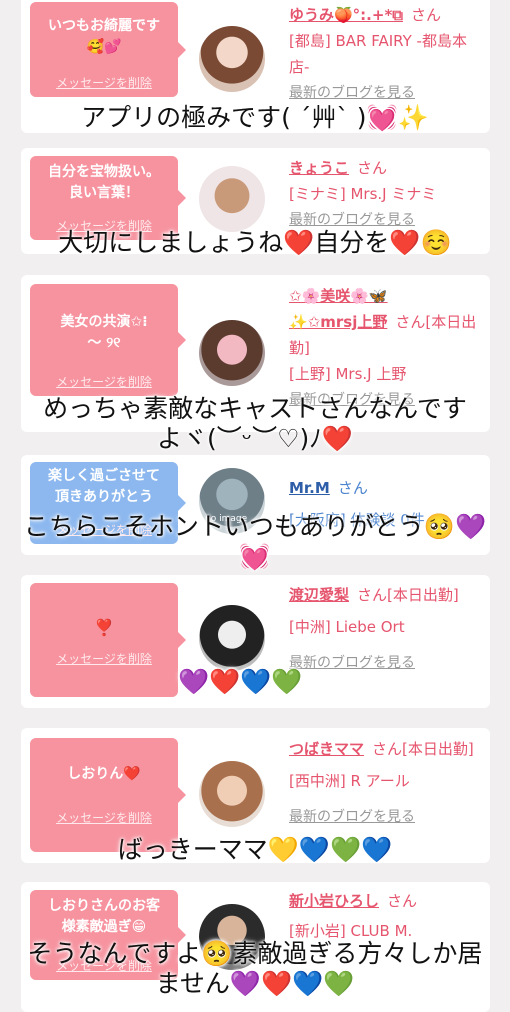 This screenshot has width=510, height=1012. I want to click on name-line: つばきママ さん[本日出勤], so click(387, 749).